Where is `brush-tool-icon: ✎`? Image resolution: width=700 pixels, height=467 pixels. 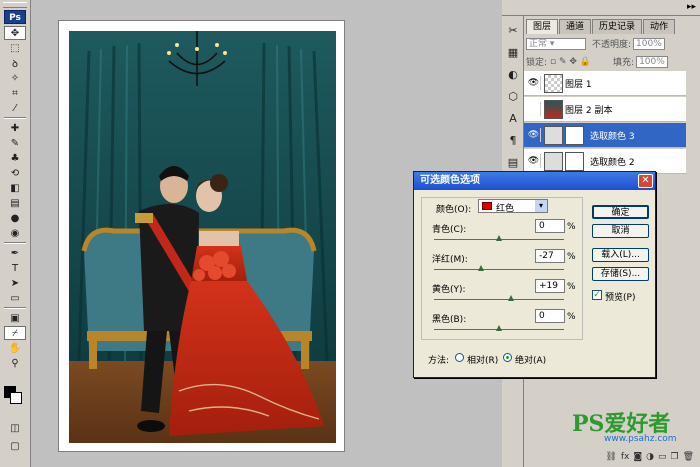 brush-tool-icon: ✎ is located at coordinates (15, 143).